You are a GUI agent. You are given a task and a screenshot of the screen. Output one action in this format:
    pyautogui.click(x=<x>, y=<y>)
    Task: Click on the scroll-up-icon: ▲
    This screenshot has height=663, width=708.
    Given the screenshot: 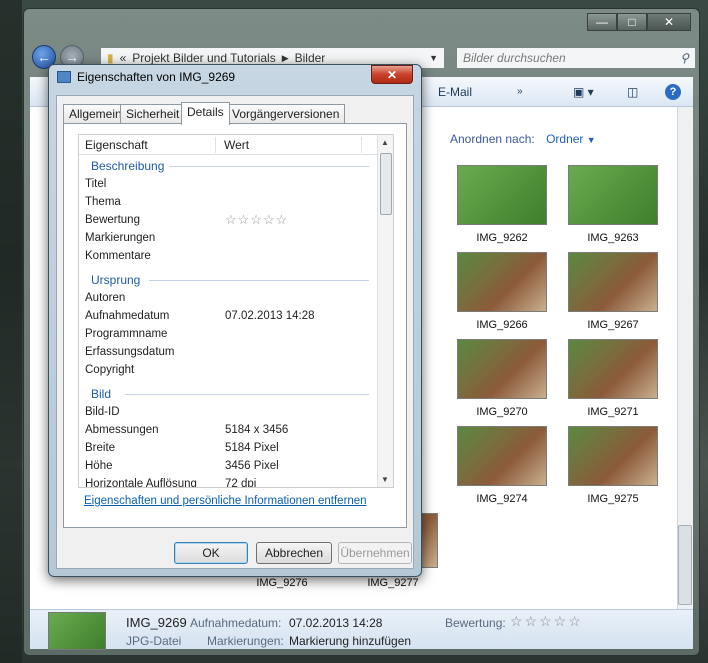 What is the action you would take?
    pyautogui.click(x=385, y=142)
    